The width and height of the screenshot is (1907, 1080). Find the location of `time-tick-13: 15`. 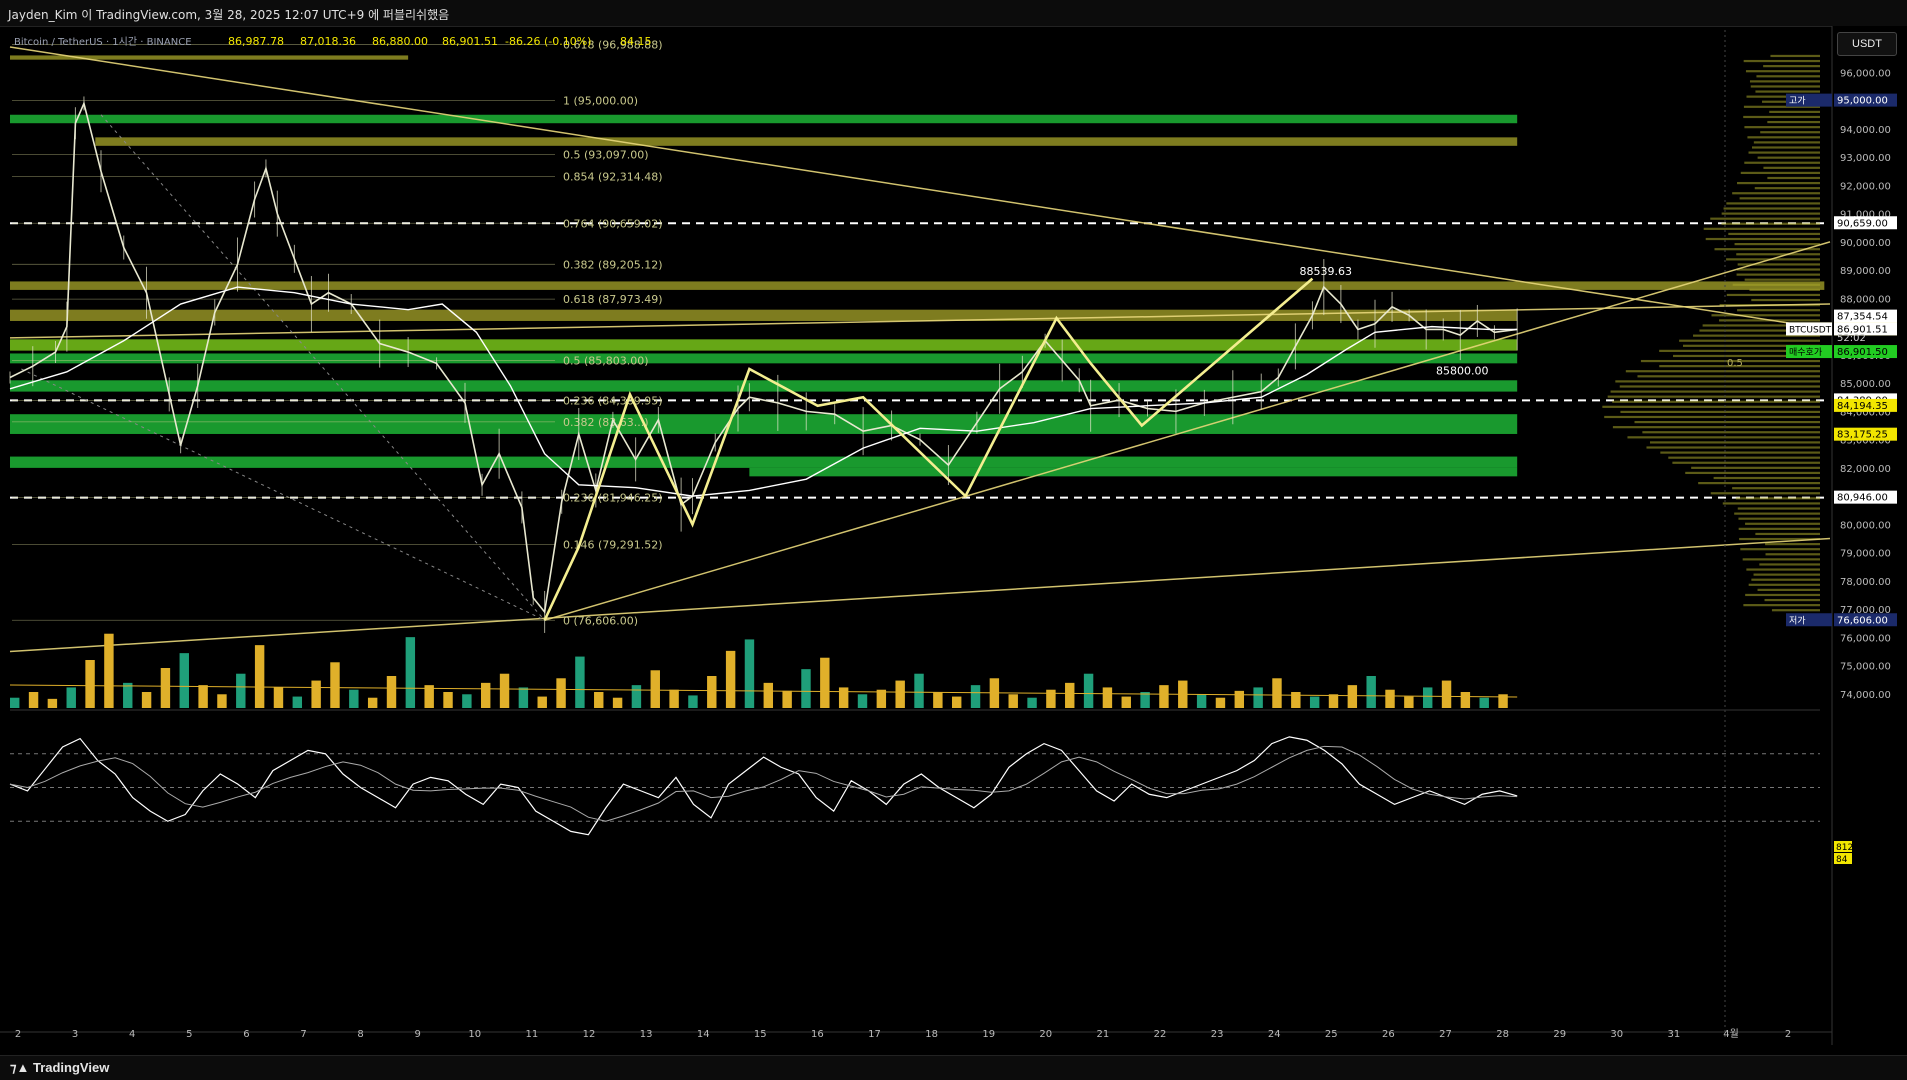

time-tick-13: 15 is located at coordinates (760, 1034).